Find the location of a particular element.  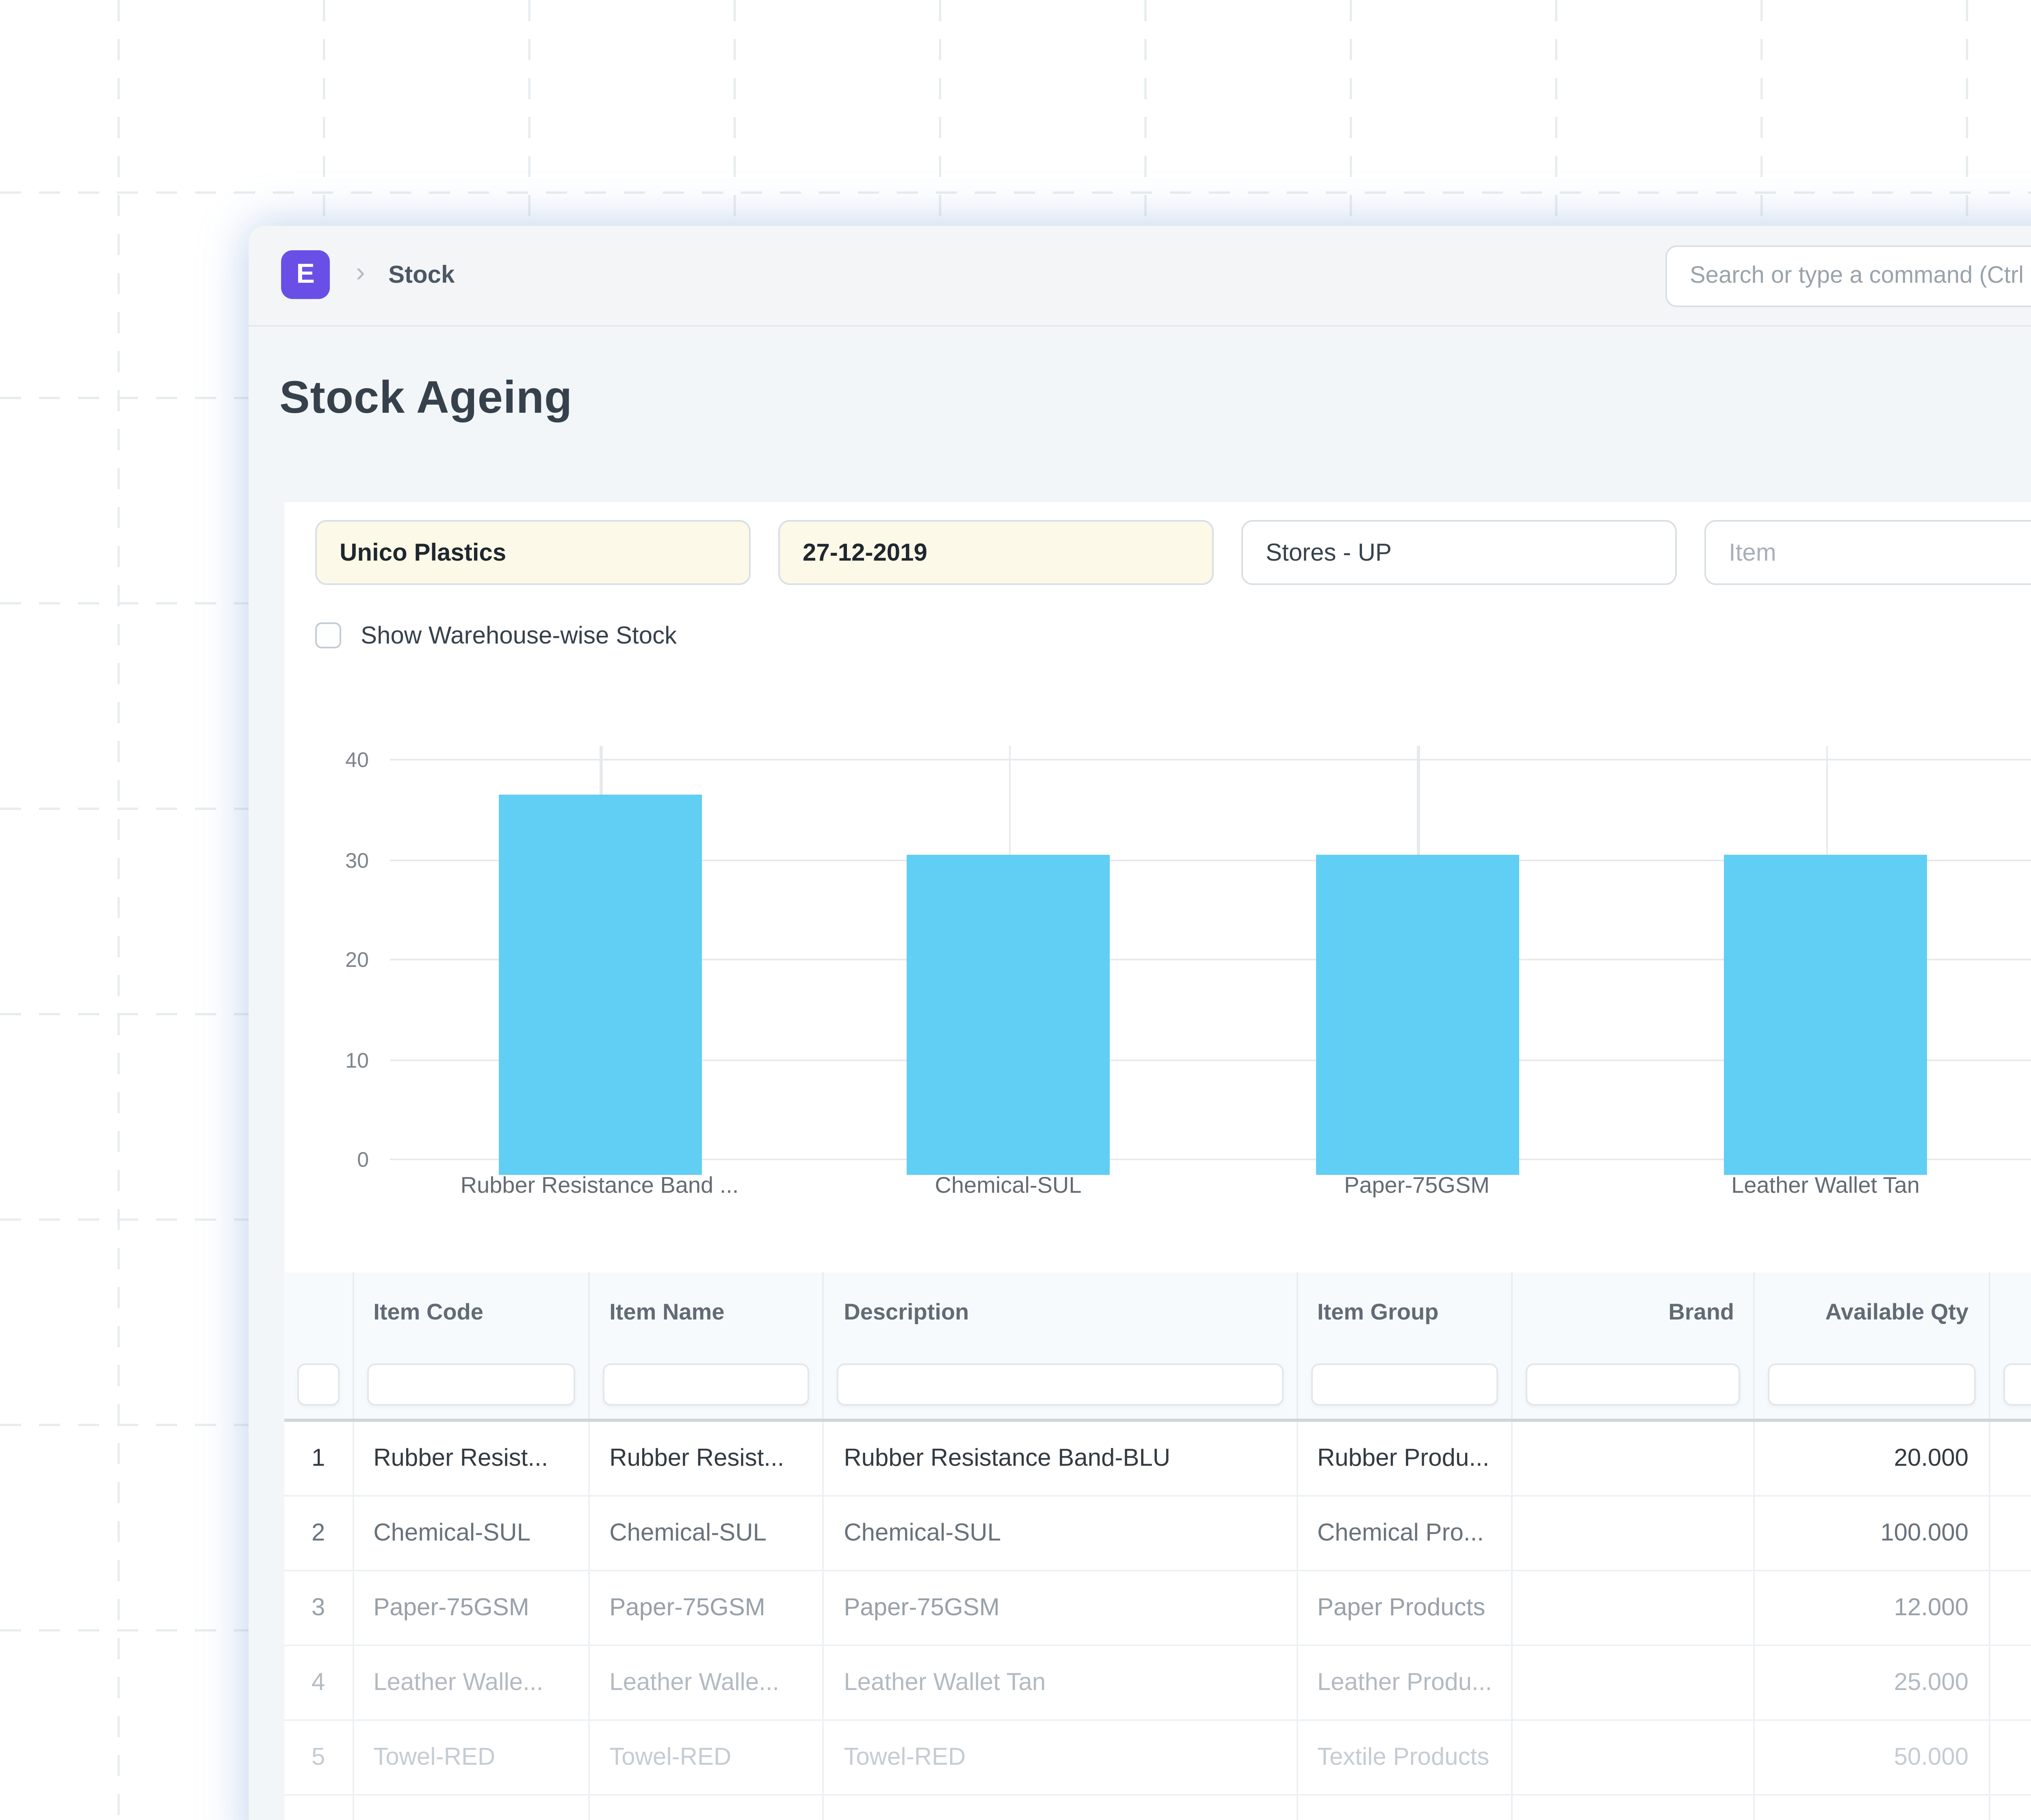

item-code-cell is located at coordinates (472, 1808).